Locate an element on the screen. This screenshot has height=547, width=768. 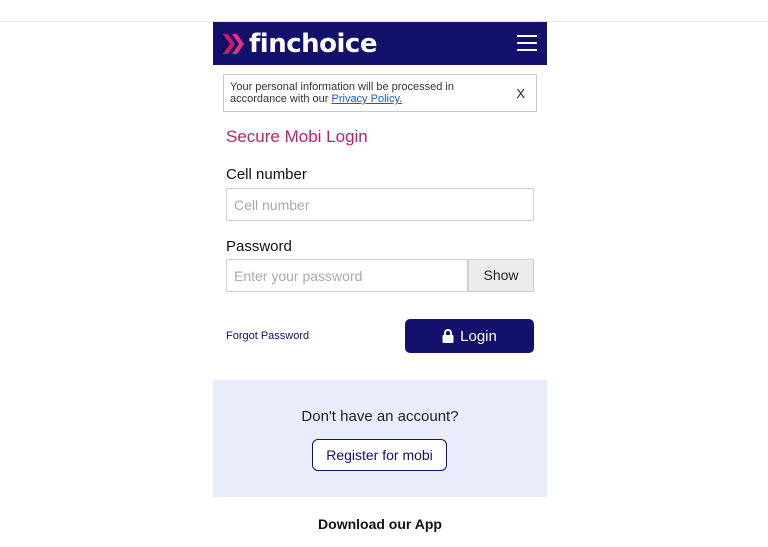
lock-icon is located at coordinates (448, 336).